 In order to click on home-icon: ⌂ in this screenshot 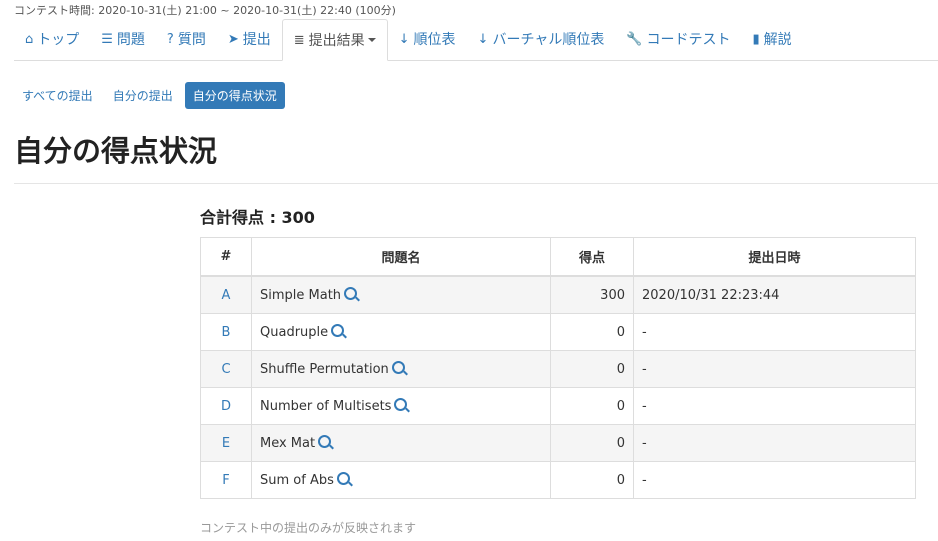, I will do `click(29, 39)`.